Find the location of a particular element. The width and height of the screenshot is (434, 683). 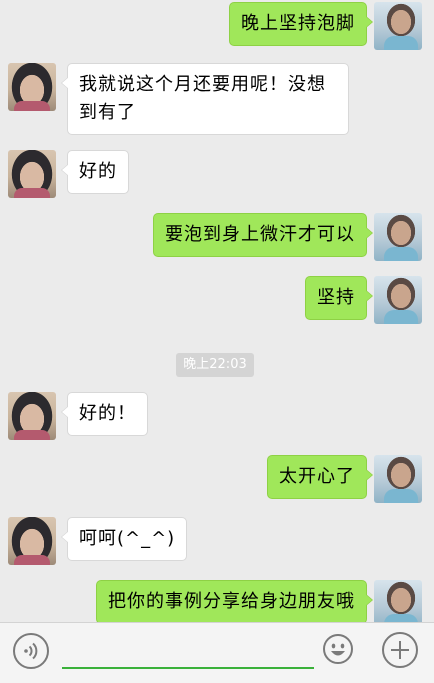

message-bubble-sent: 晚上坚持泡脚 is located at coordinates (301, 24).